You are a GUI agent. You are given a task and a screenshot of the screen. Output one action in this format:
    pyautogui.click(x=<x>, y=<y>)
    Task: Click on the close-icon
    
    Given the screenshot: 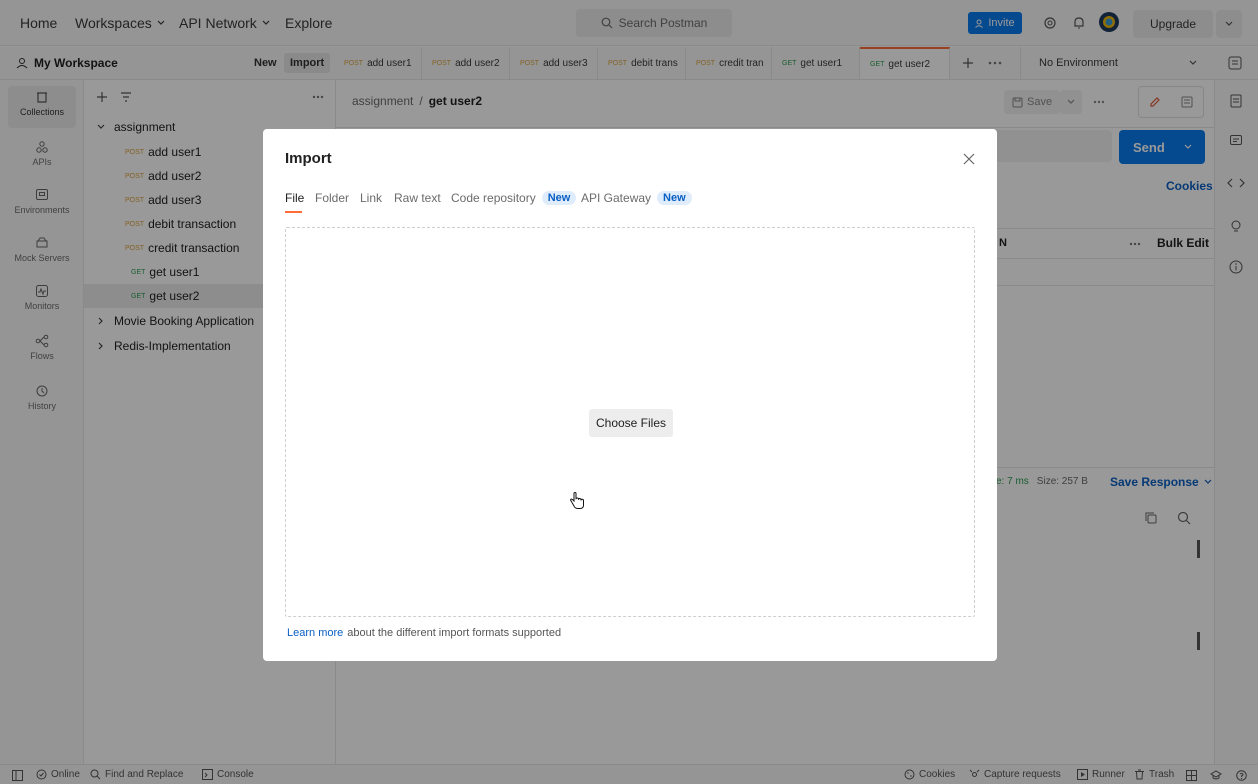 What is the action you would take?
    pyautogui.click(x=969, y=159)
    